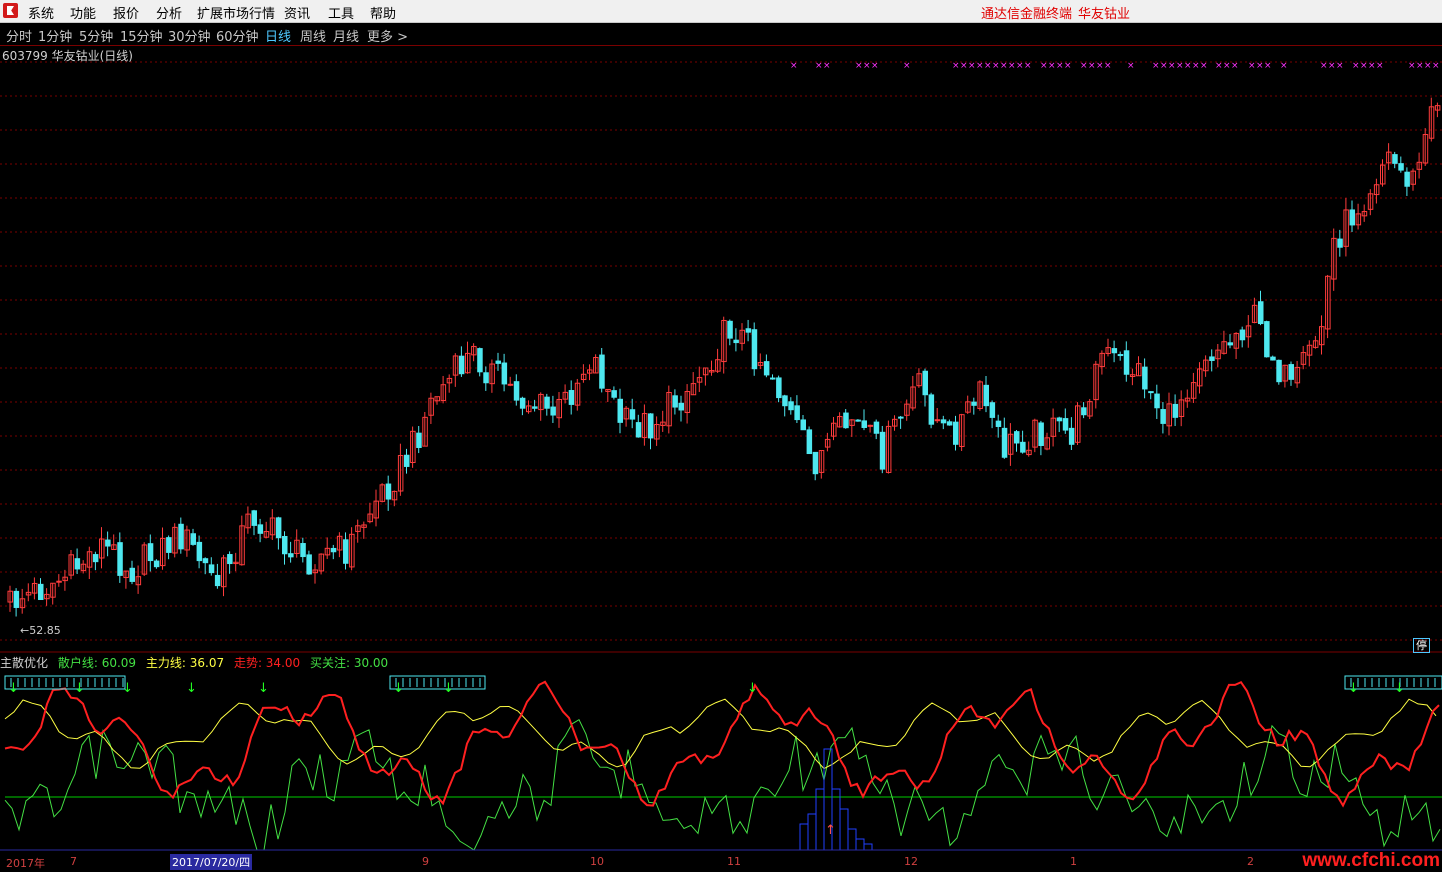 This screenshot has height=872, width=1442. I want to click on menu-analysis: 分析, so click(169, 12).